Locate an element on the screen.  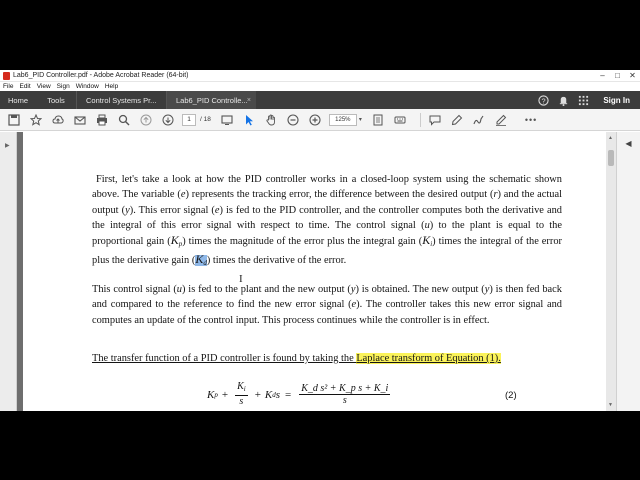
bookmark-star-icon is located at coordinates (36, 120).